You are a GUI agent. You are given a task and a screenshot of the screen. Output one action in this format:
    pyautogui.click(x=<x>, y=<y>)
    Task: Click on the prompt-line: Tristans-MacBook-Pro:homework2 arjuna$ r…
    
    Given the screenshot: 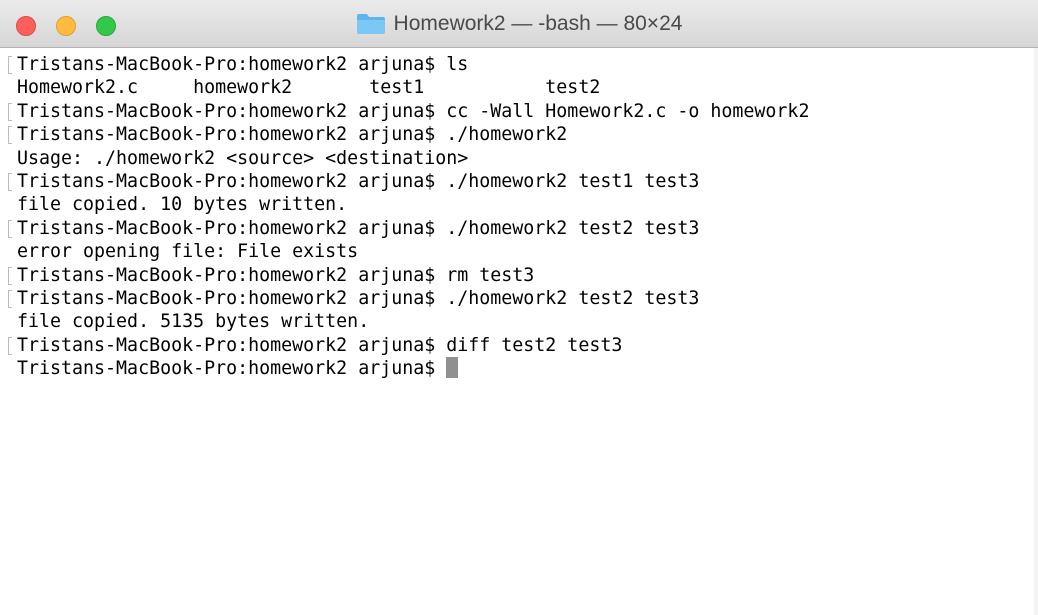 What is the action you would take?
    pyautogui.click(x=408, y=275)
    